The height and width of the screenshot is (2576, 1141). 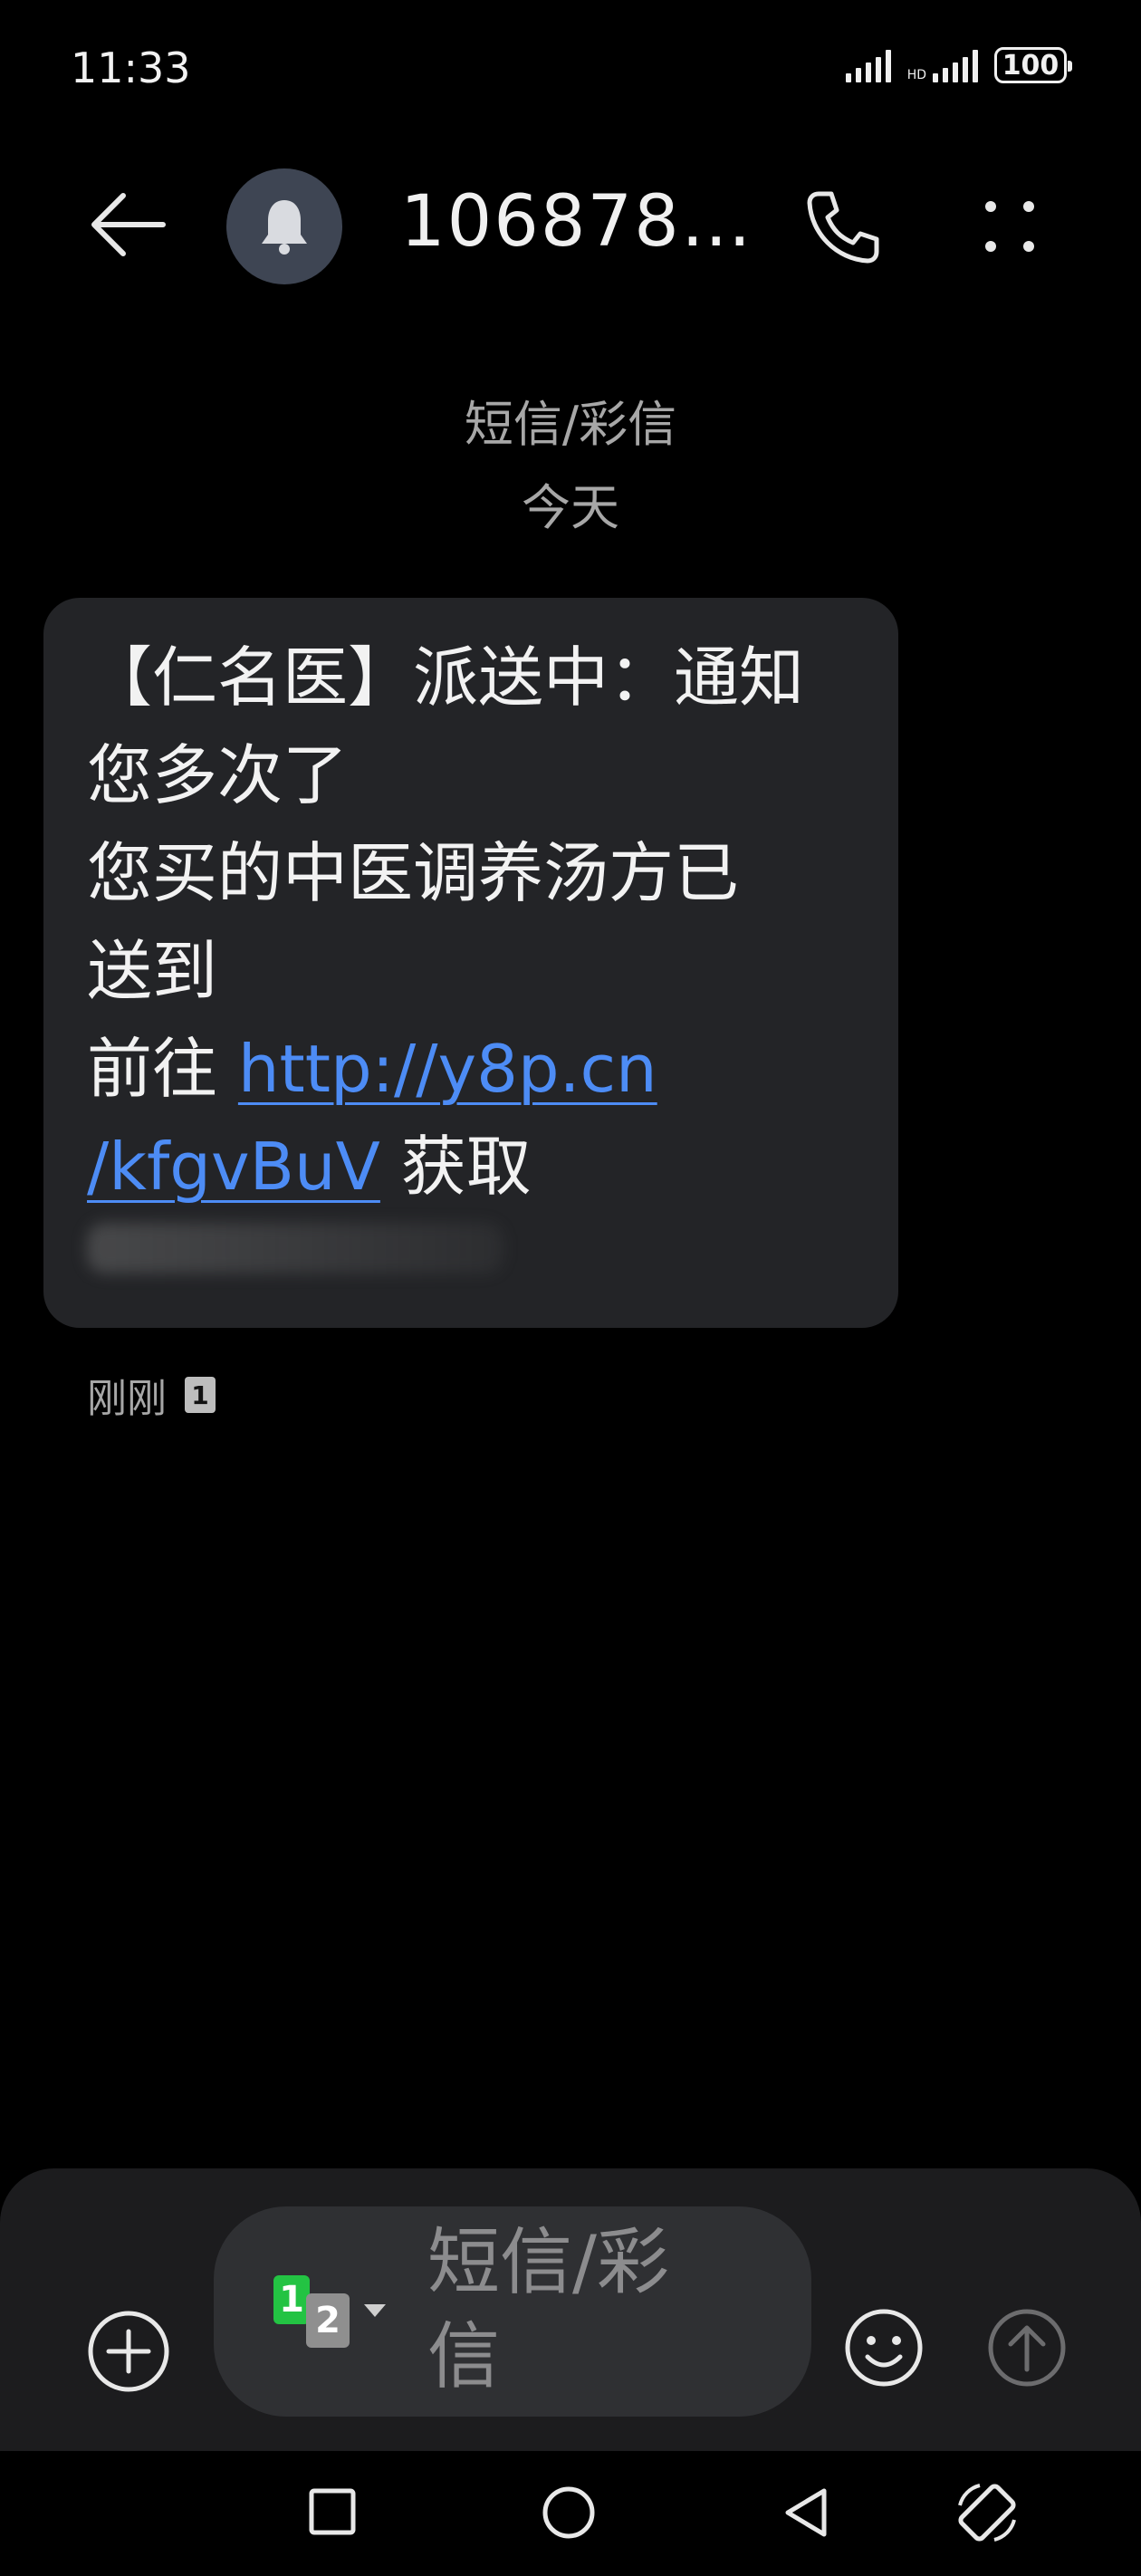 What do you see at coordinates (332, 2511) in the screenshot?
I see `recents-square-icon` at bounding box center [332, 2511].